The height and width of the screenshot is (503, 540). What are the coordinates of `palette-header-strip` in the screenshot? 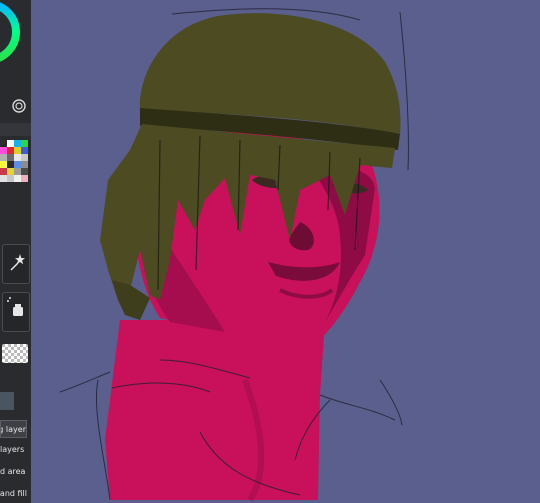 It's located at (15, 129).